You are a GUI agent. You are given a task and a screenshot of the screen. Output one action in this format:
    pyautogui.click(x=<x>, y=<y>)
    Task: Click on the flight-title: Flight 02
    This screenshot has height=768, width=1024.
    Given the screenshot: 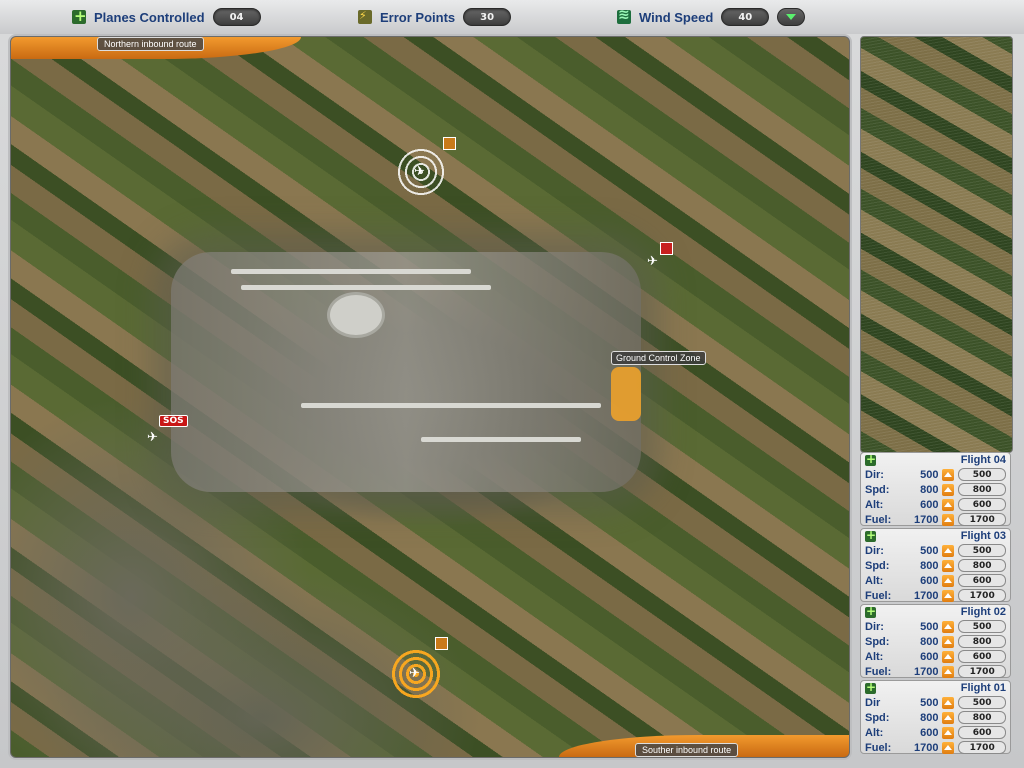 What is the action you would take?
    pyautogui.click(x=983, y=612)
    